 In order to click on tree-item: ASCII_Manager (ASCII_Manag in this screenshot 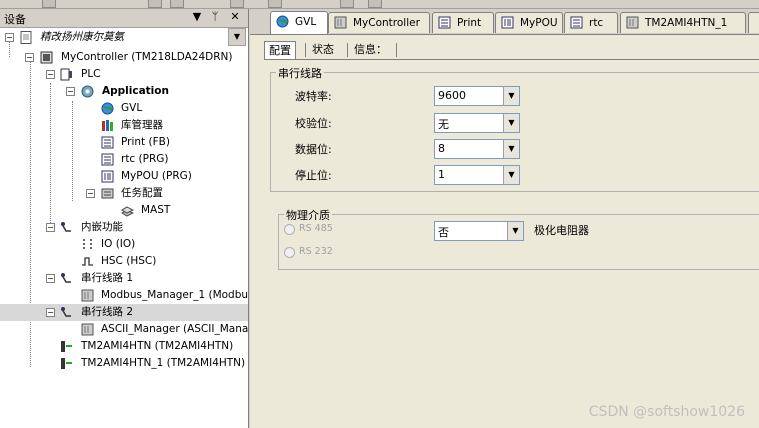, I will do `click(124, 329)`.